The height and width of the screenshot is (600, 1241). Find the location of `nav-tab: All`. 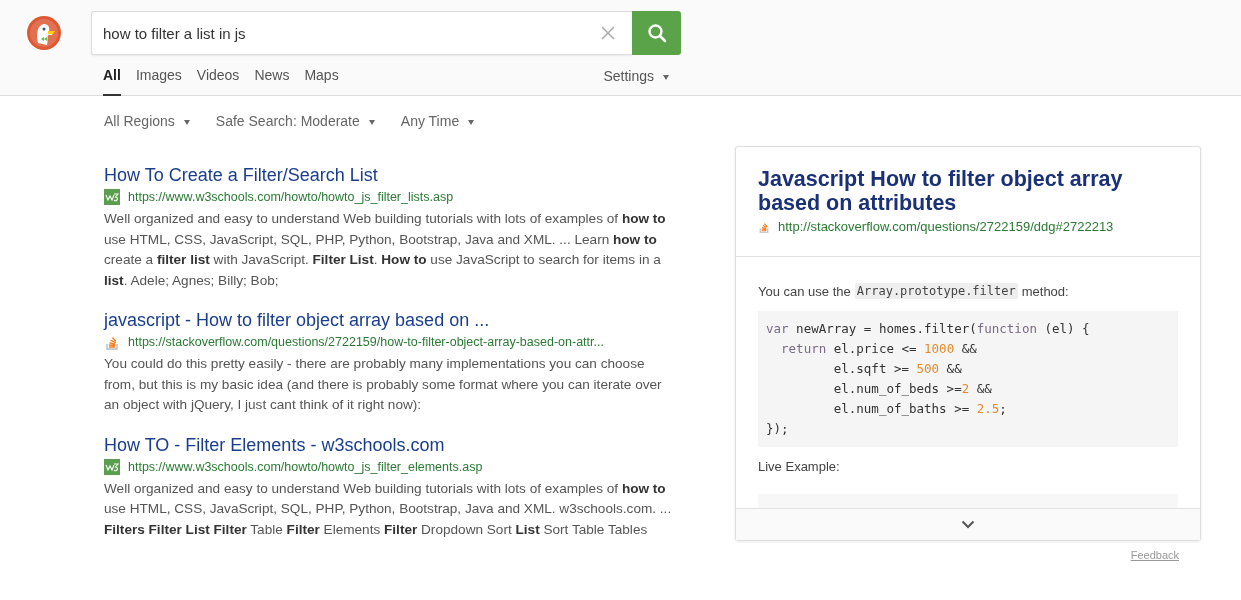

nav-tab: All is located at coordinates (112, 81).